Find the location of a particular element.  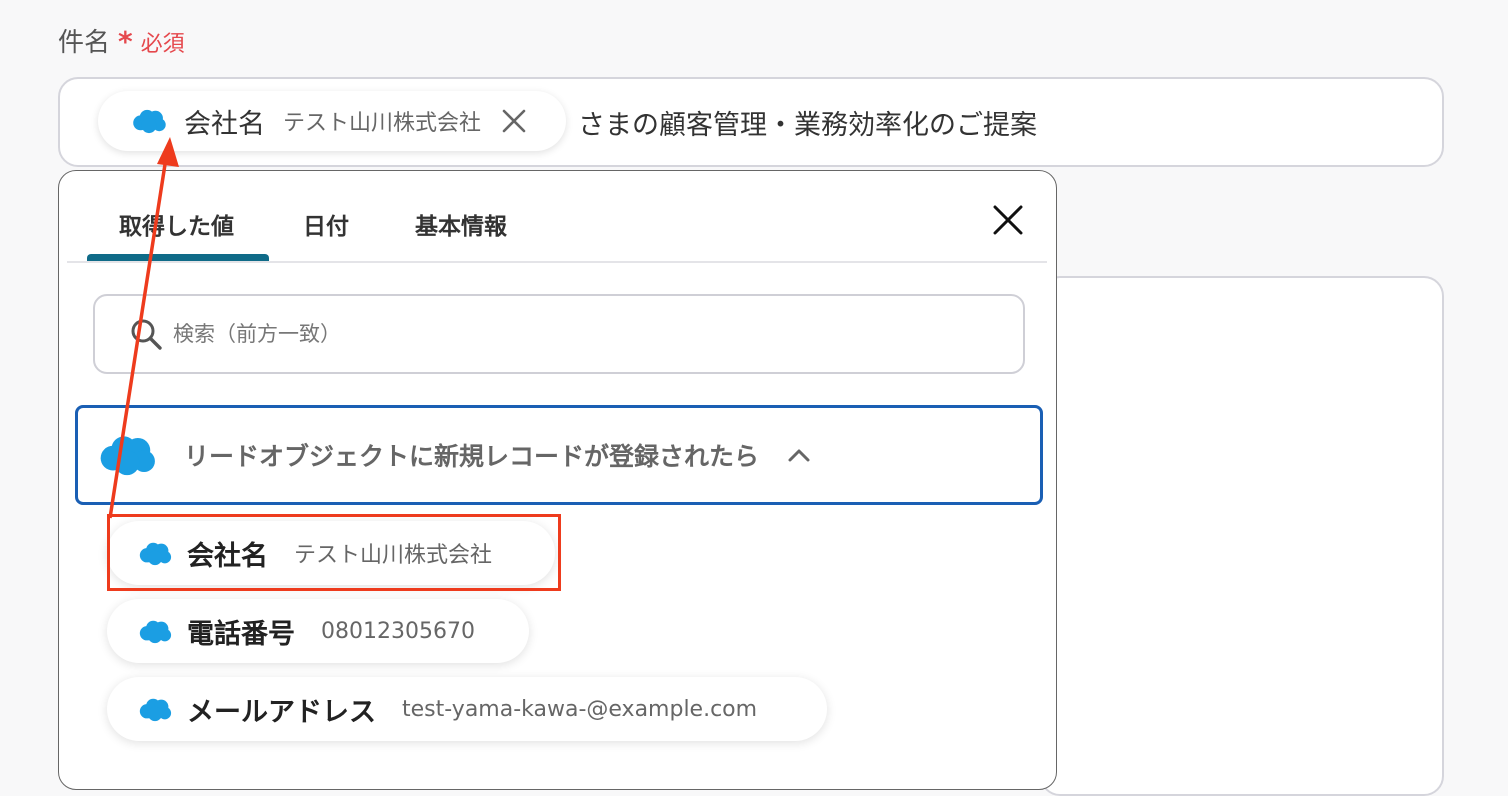

subject-label-text: 件名 is located at coordinates (84, 43).